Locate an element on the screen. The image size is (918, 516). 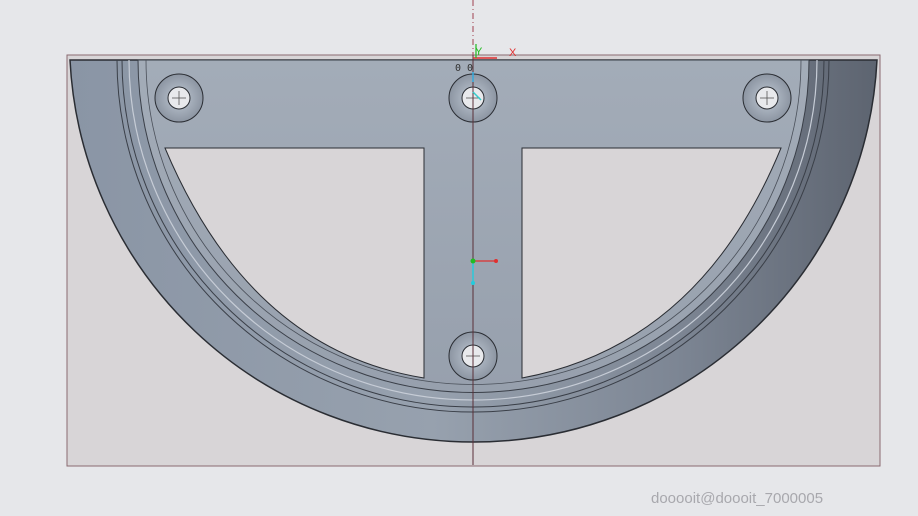
bolt-hole-left is located at coordinates (179, 98).